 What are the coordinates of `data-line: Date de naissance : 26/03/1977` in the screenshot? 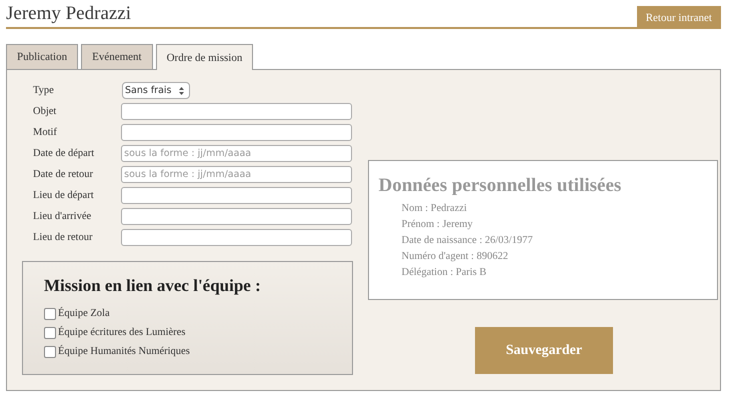 It's located at (467, 241).